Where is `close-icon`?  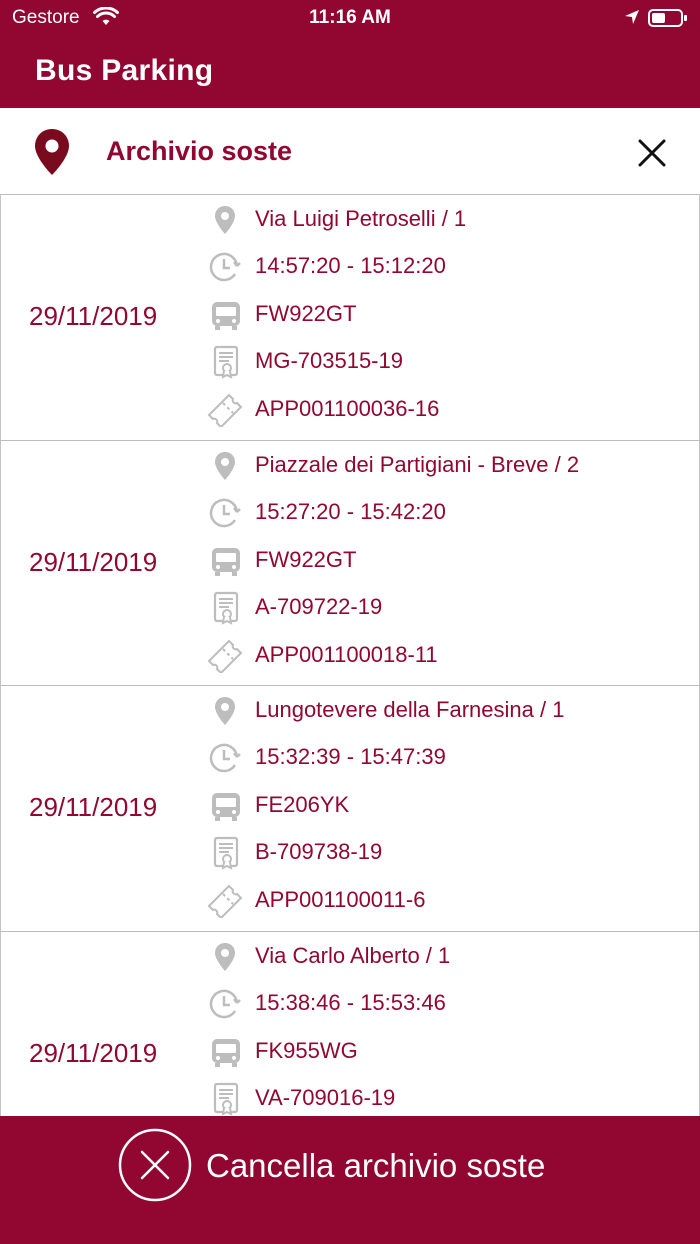 close-icon is located at coordinates (652, 153).